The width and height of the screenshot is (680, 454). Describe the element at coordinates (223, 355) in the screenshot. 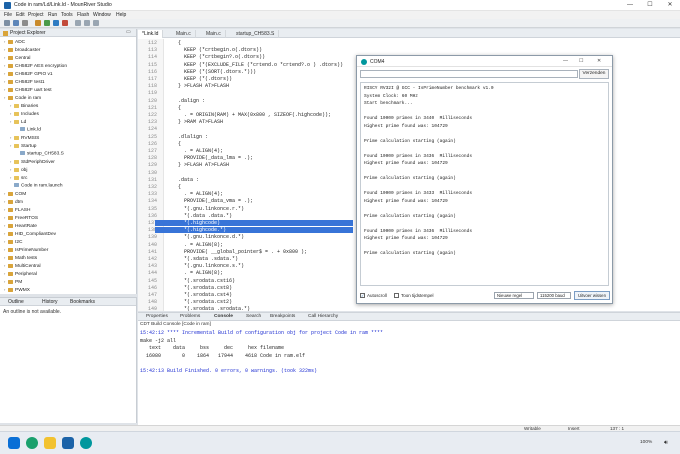

I see `console-line: 16080 0 1864 17944 4618 Code in ram.elf` at that location.